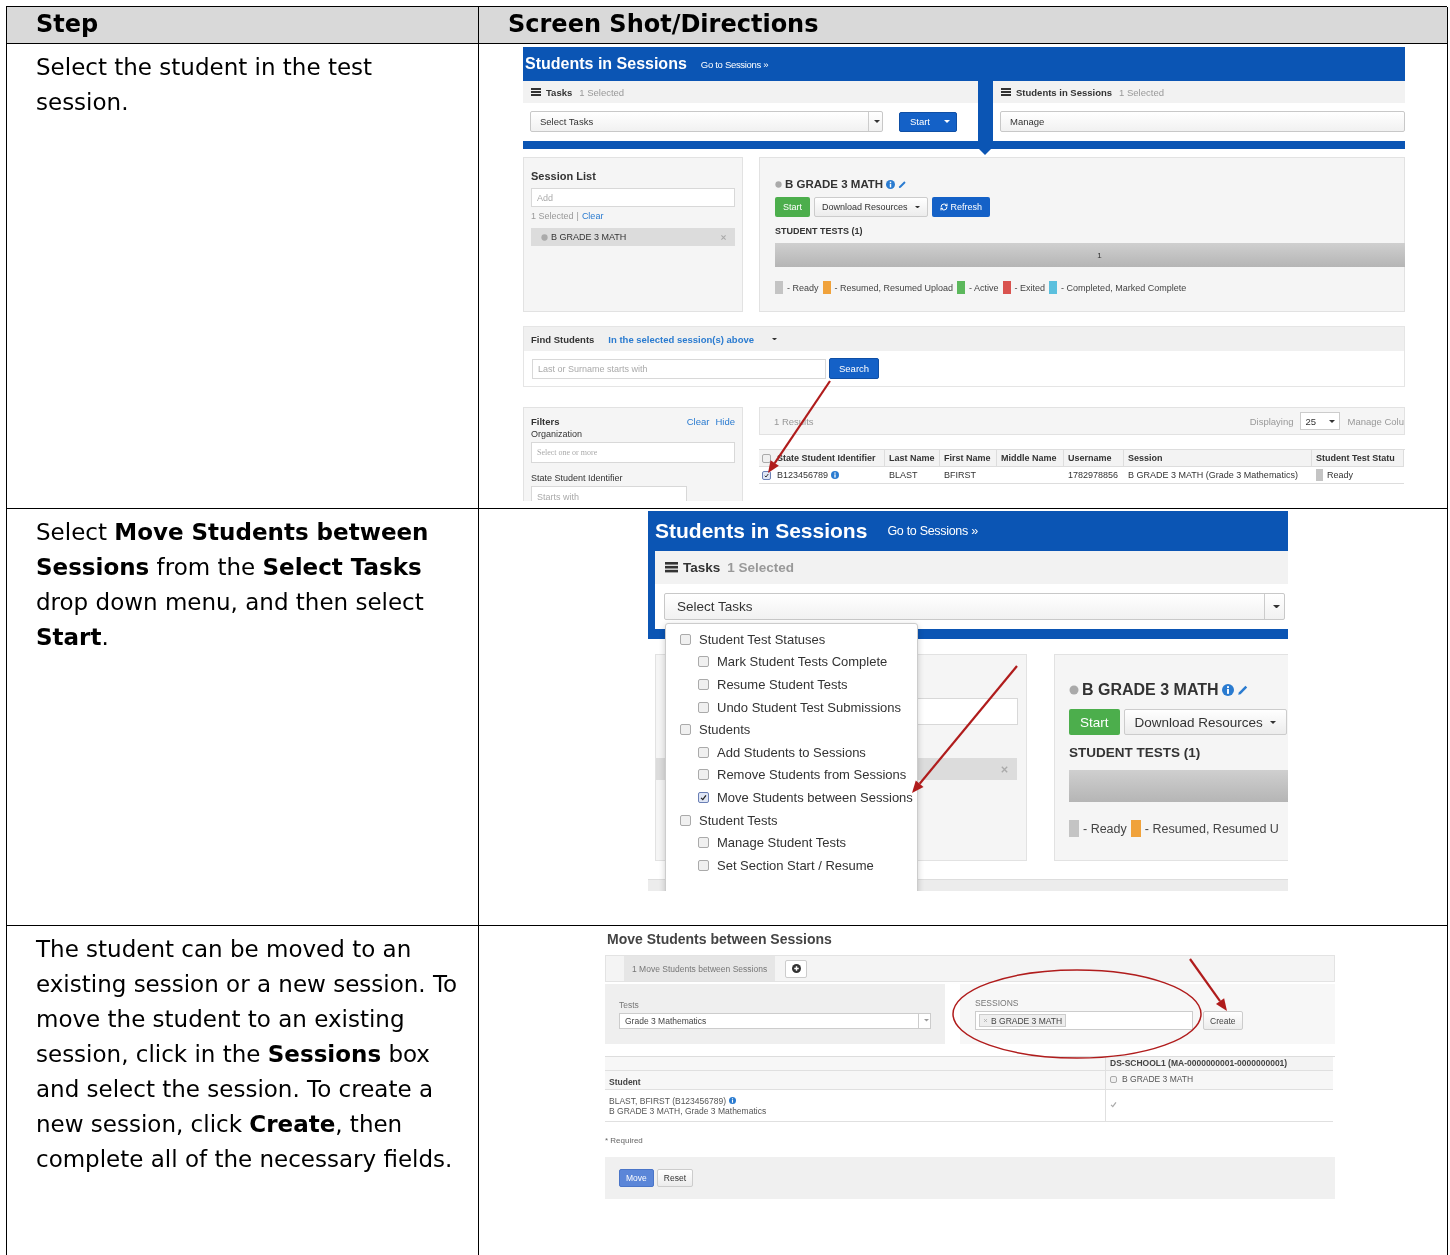 This screenshot has height=1255, width=1450. What do you see at coordinates (1084, 1020) in the screenshot?
I see `sessions-field: B GRADE 3 MATH` at bounding box center [1084, 1020].